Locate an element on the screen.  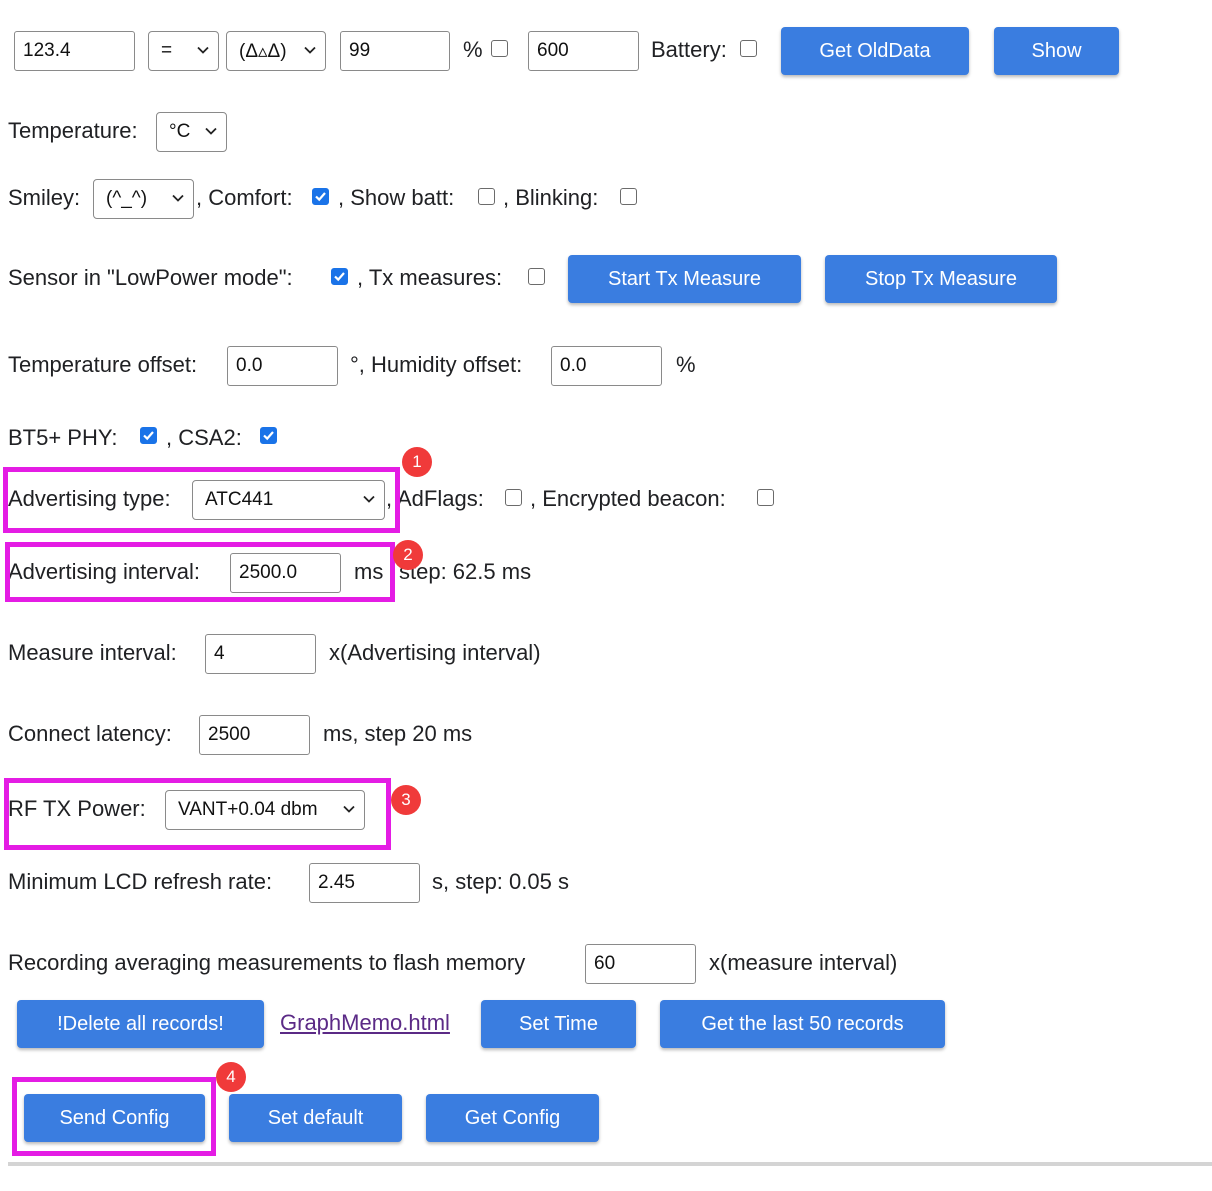
measure-interval-input is located at coordinates (260, 654).